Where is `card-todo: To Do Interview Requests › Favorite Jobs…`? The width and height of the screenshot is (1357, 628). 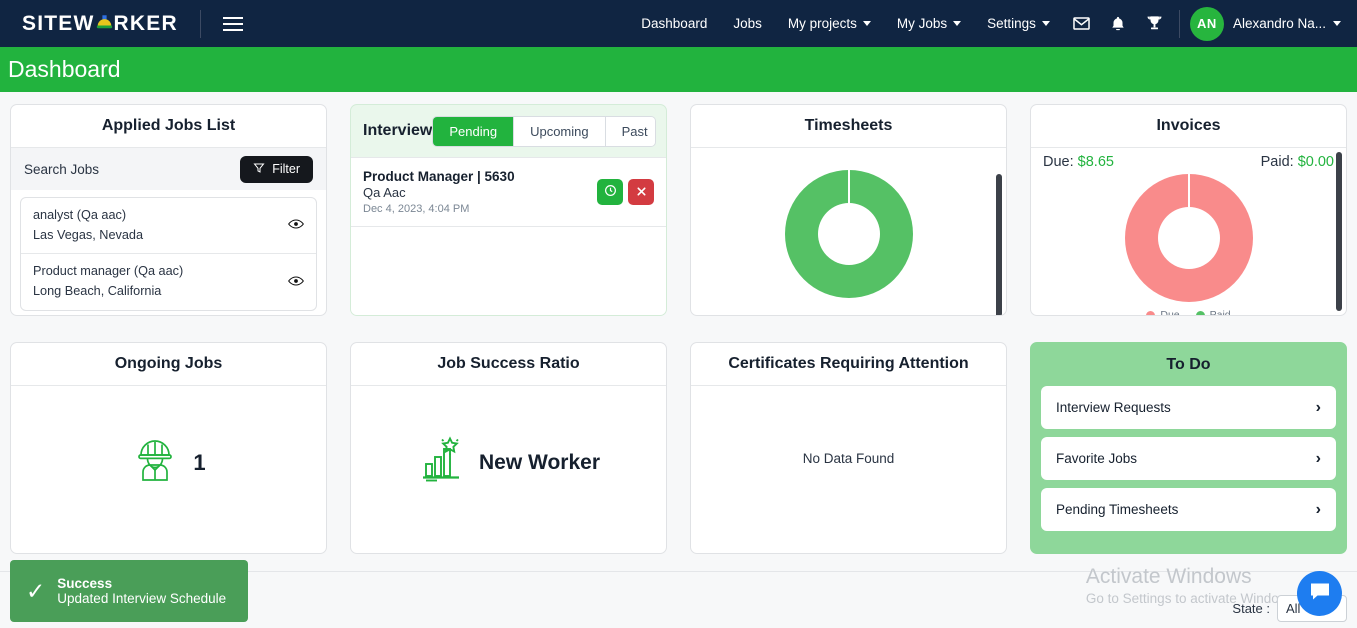
card-todo: To Do Interview Requests › Favorite Jobs… is located at coordinates (1188, 448).